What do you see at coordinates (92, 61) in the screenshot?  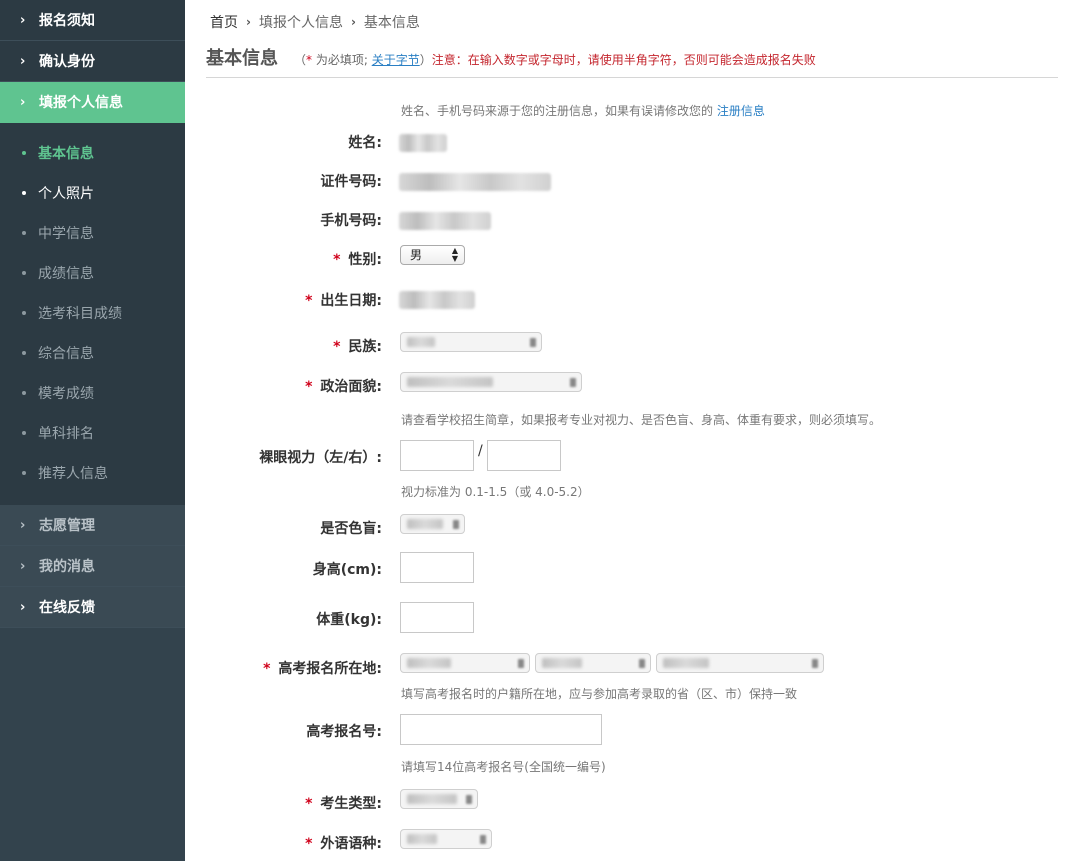 I see `sidebar-item-confirm-identity: › 确认身份` at bounding box center [92, 61].